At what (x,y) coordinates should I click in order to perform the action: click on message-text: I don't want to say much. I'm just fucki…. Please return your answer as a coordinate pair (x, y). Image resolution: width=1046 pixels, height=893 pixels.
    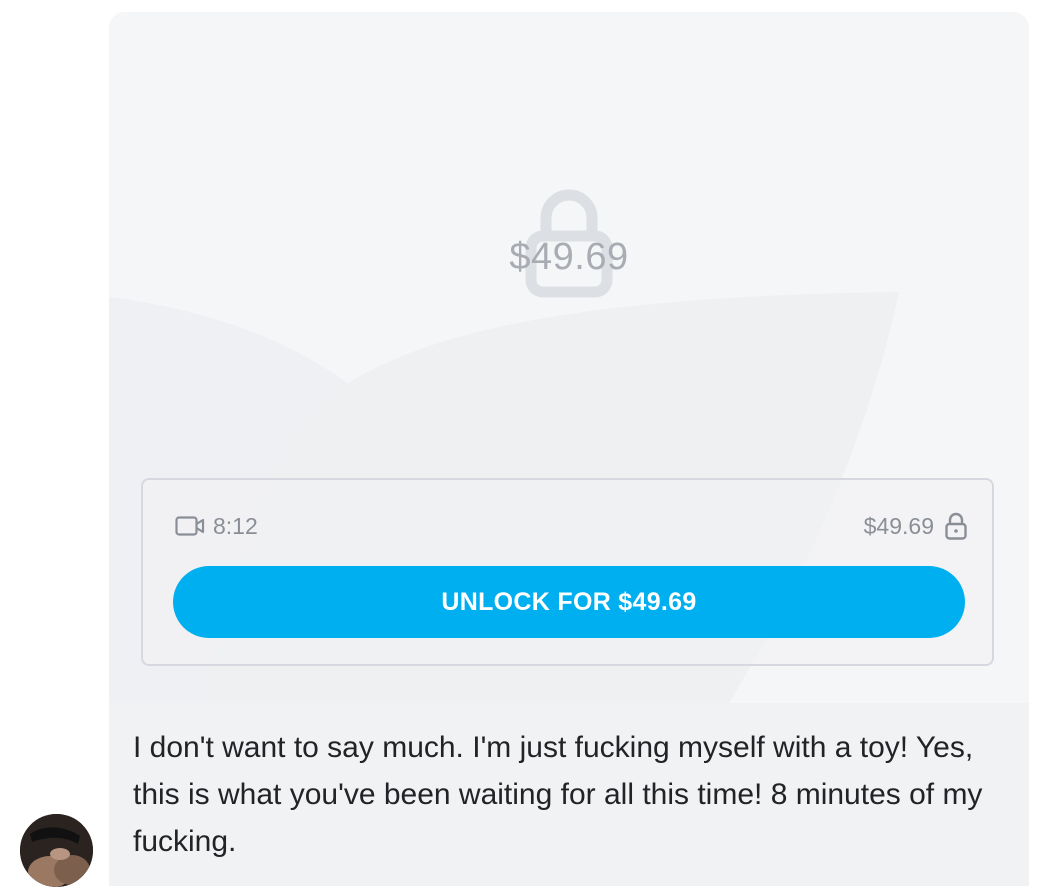
    Looking at the image, I should click on (558, 794).